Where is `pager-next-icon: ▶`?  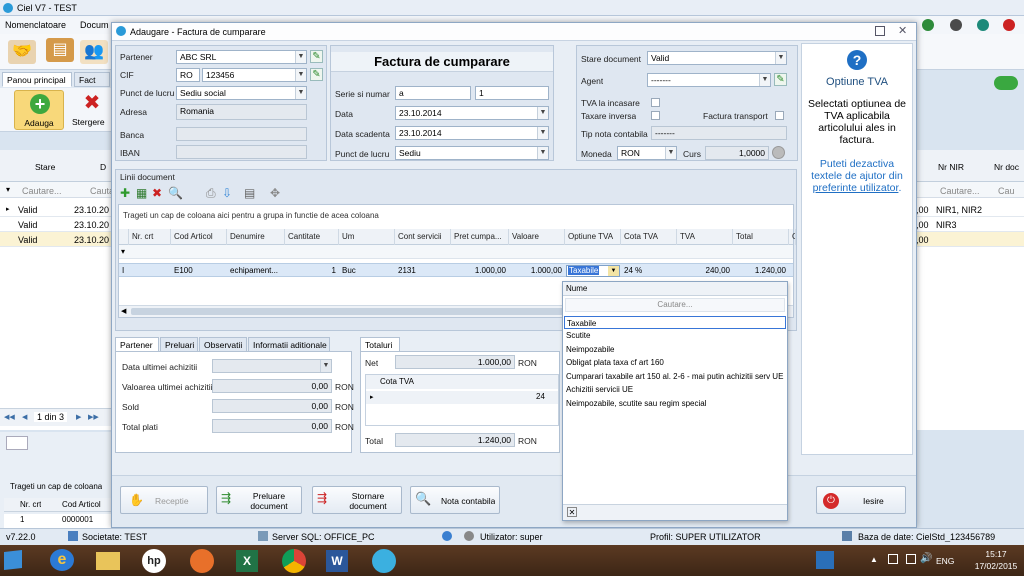 pager-next-icon: ▶ is located at coordinates (78, 417).